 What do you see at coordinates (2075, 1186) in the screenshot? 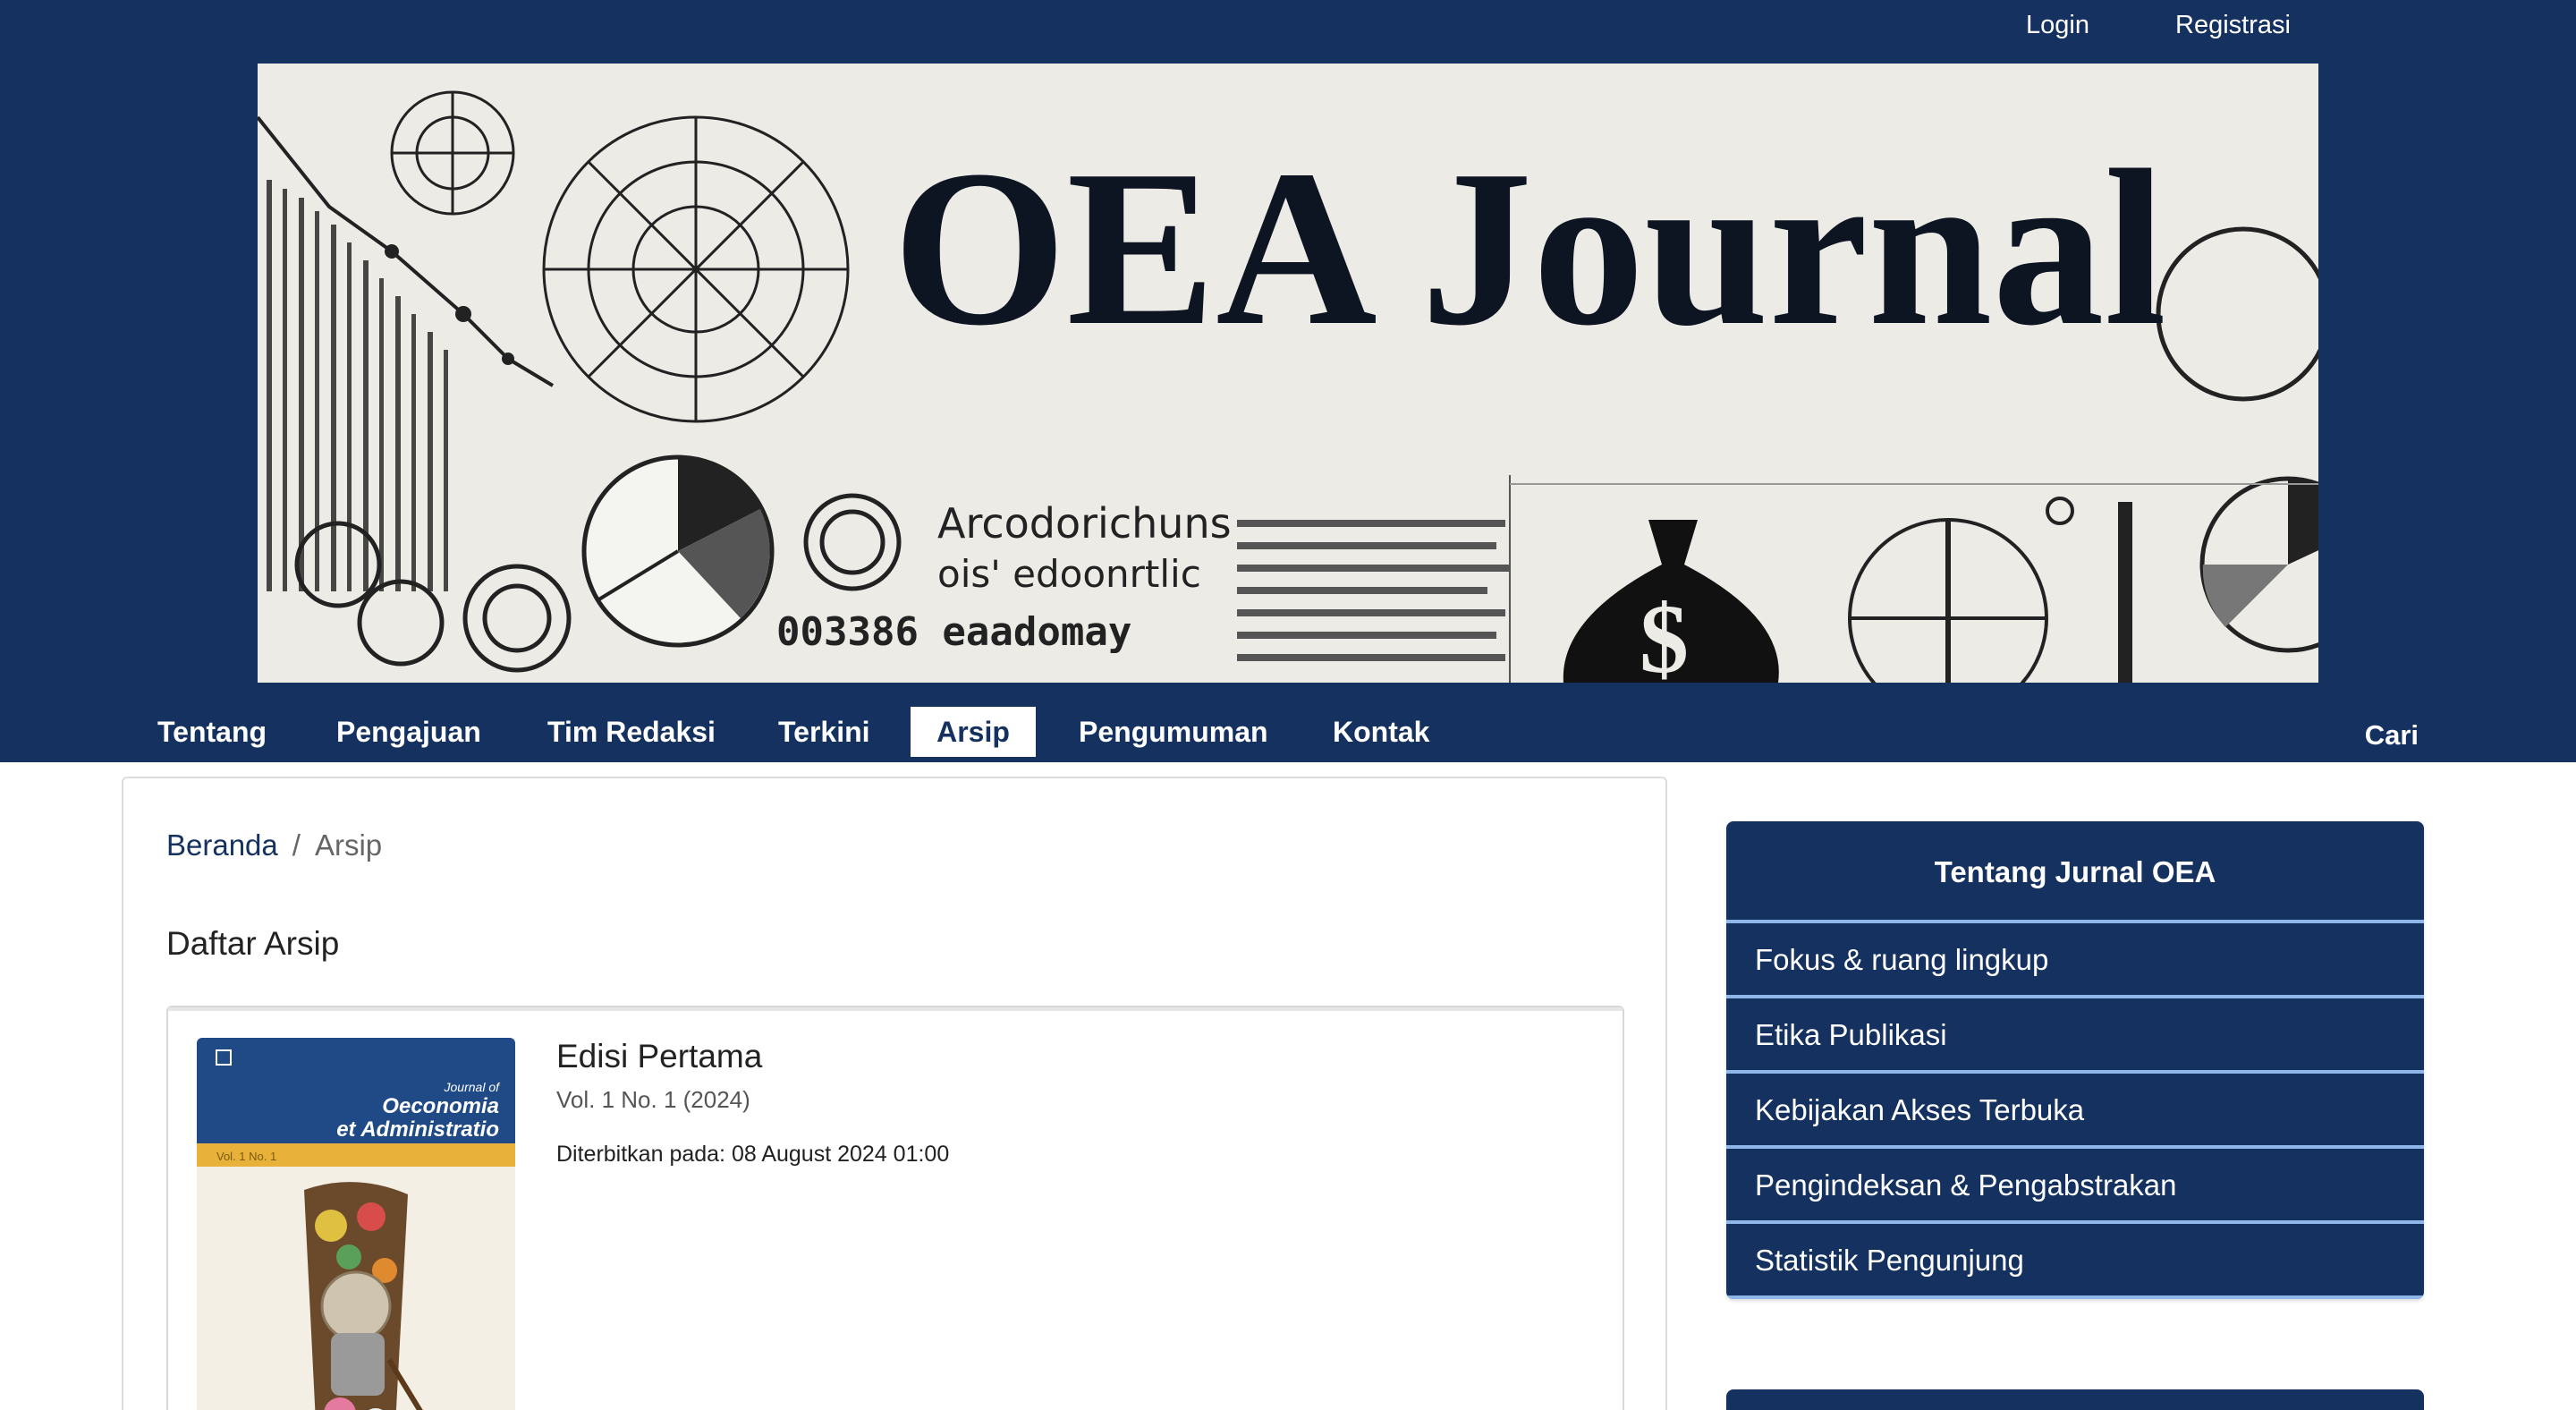
I see `sidebar-link-indexing: Pengindeksan & Pengabstrakan` at bounding box center [2075, 1186].